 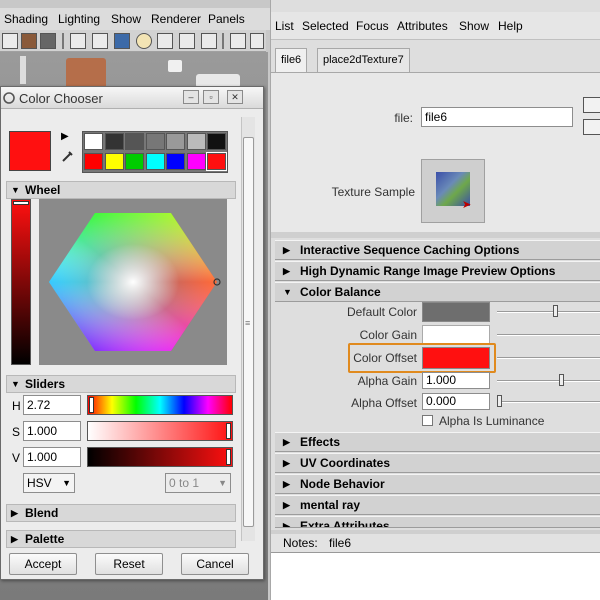 What do you see at coordinates (548, 358) in the screenshot?
I see `color-offset-slider` at bounding box center [548, 358].